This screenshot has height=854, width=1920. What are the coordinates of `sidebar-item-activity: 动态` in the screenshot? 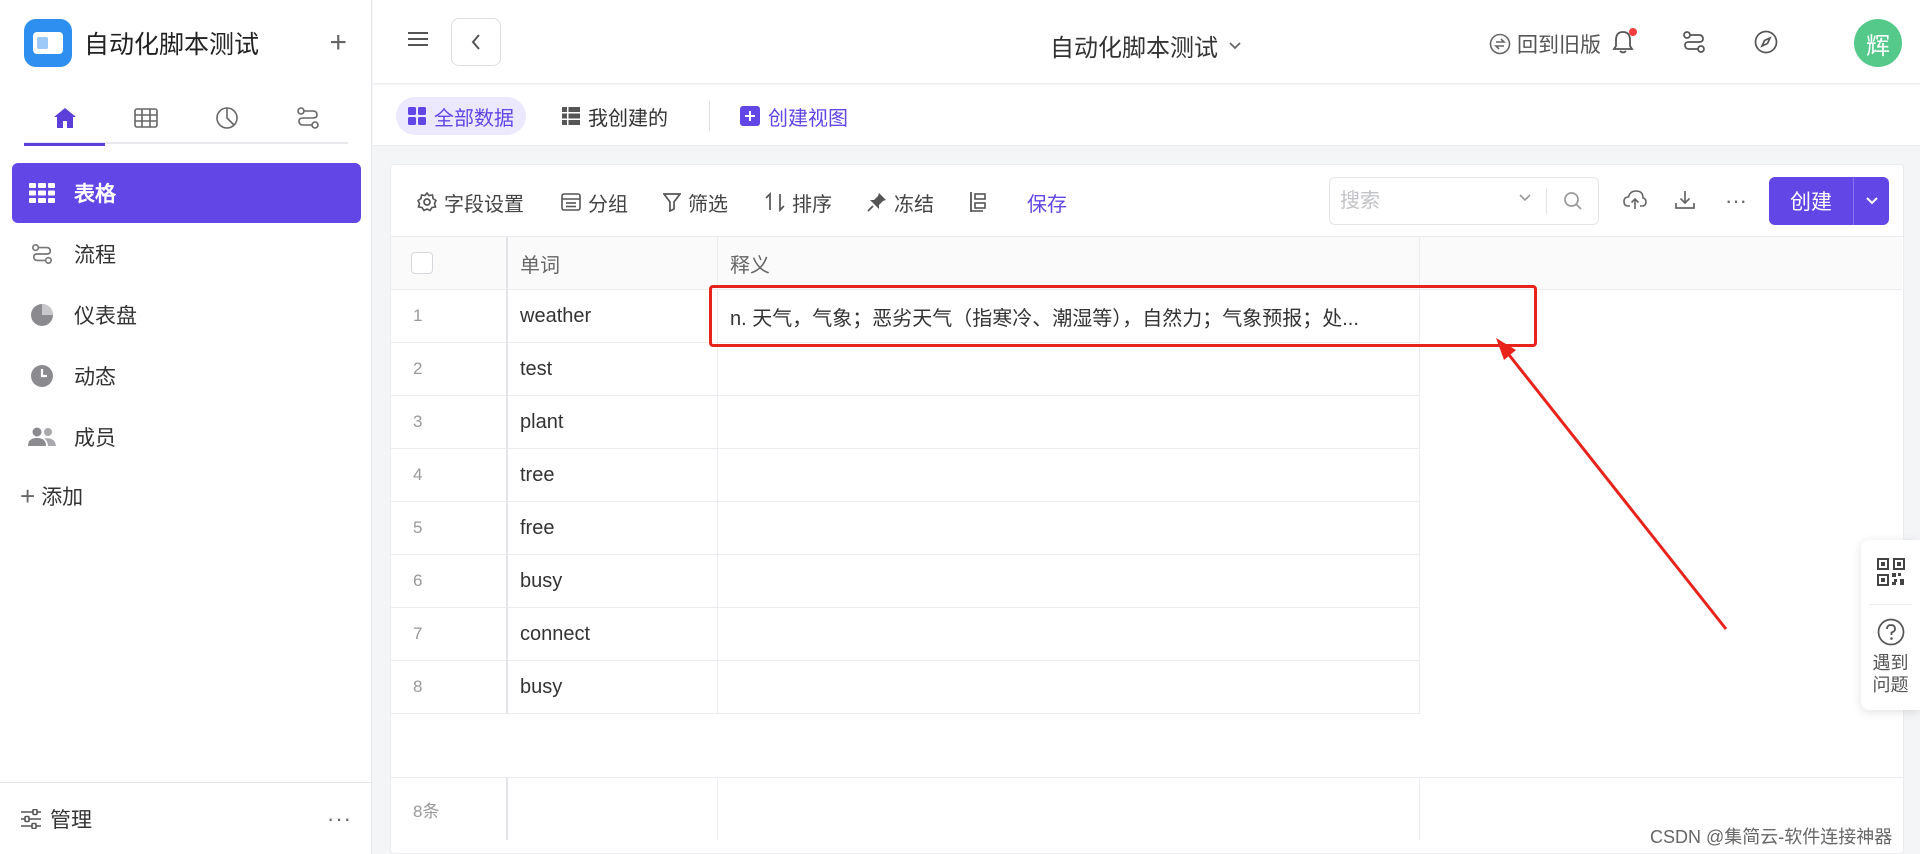 It's located at (186, 376).